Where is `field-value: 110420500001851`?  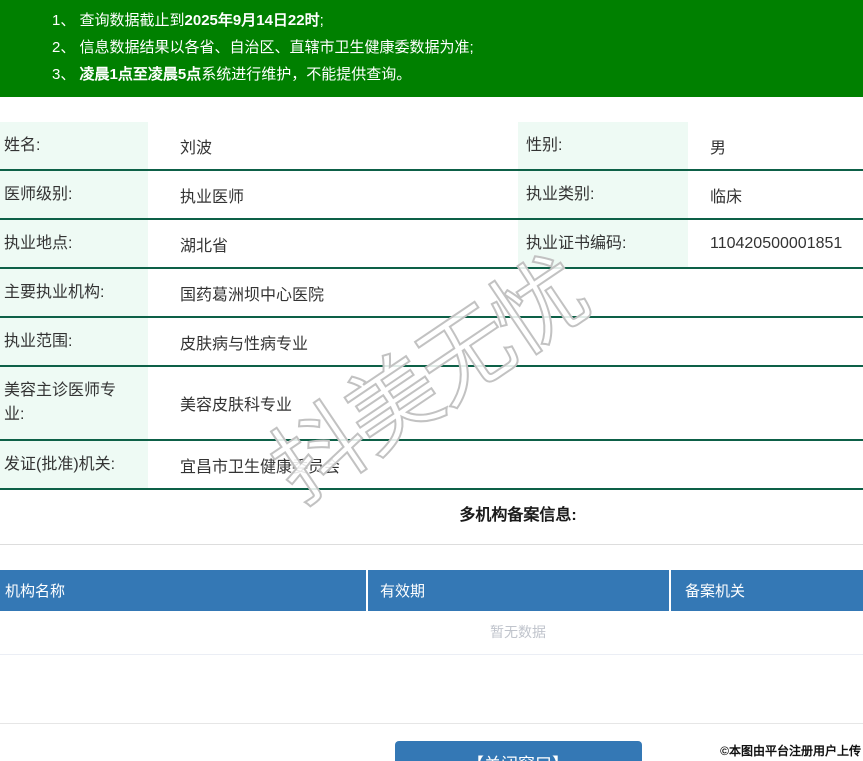 field-value: 110420500001851 is located at coordinates (776, 243).